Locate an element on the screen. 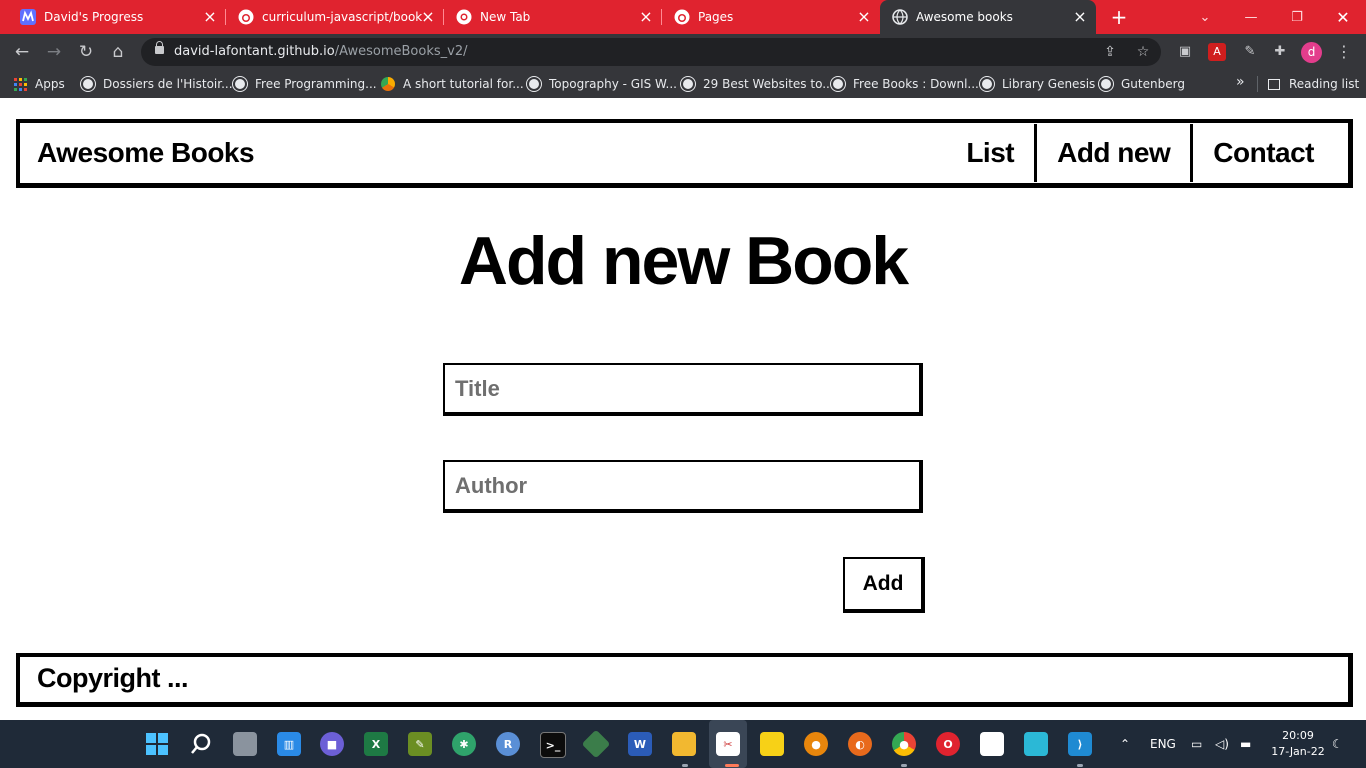 This screenshot has height=768, width=1366. author-input is located at coordinates (682, 485).